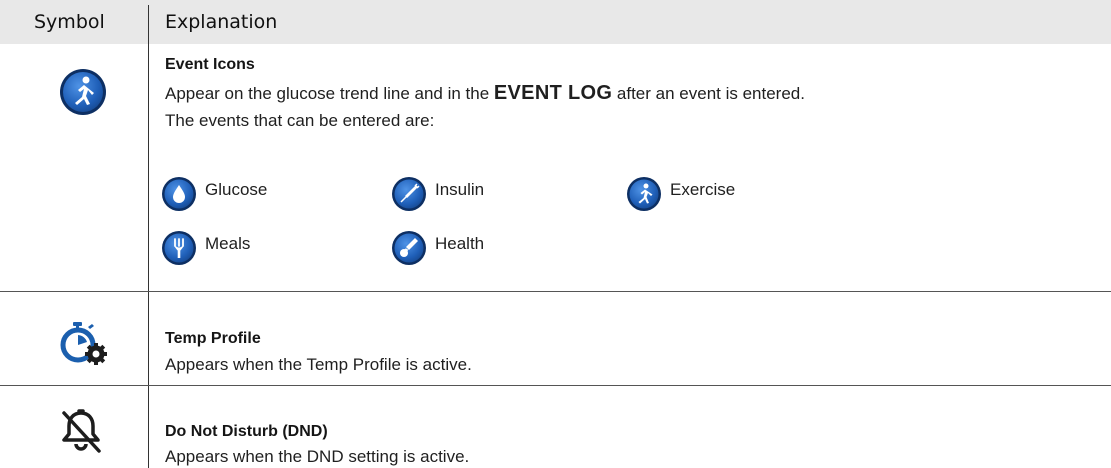  What do you see at coordinates (179, 248) in the screenshot?
I see `meals-fork-icon` at bounding box center [179, 248].